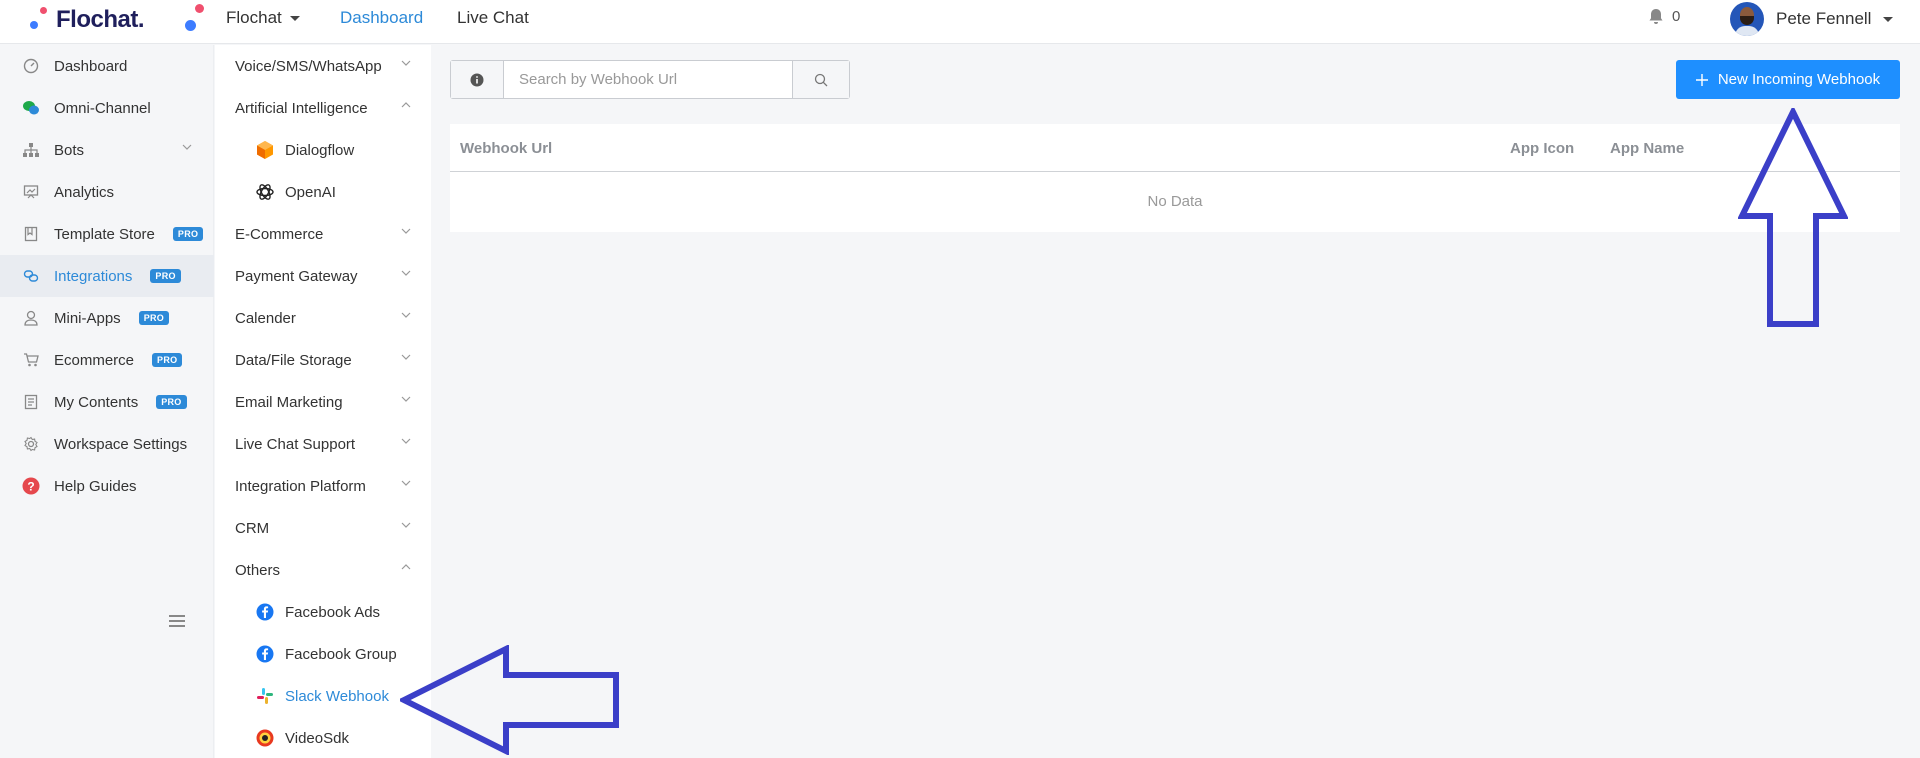 This screenshot has height=758, width=1920. I want to click on sidebar-item-my-contents: My Contents PRO, so click(107, 402).